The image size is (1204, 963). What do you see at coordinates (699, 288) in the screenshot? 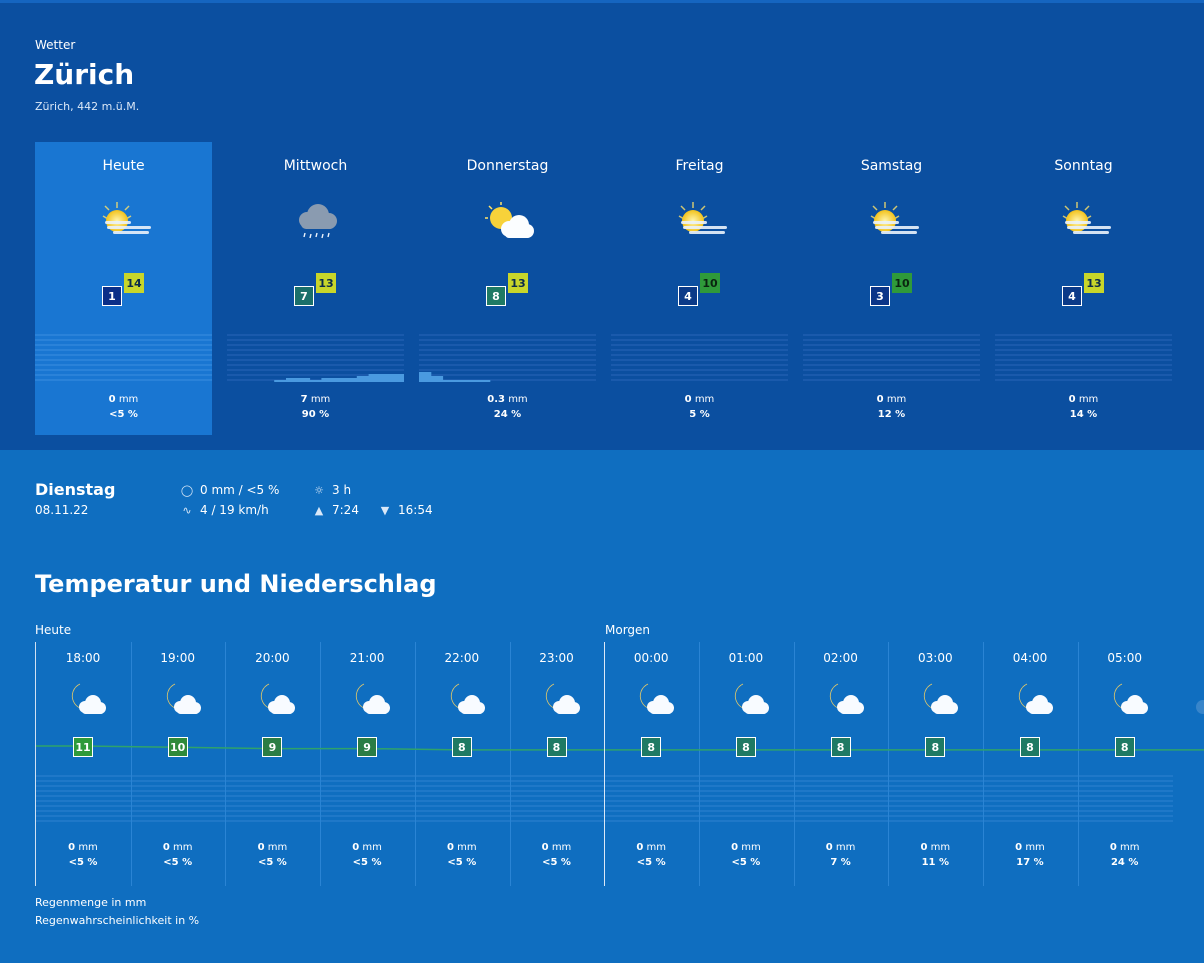
I see `day-column-freitag: Freitag 10 4 0 mm 5 %` at bounding box center [699, 288].